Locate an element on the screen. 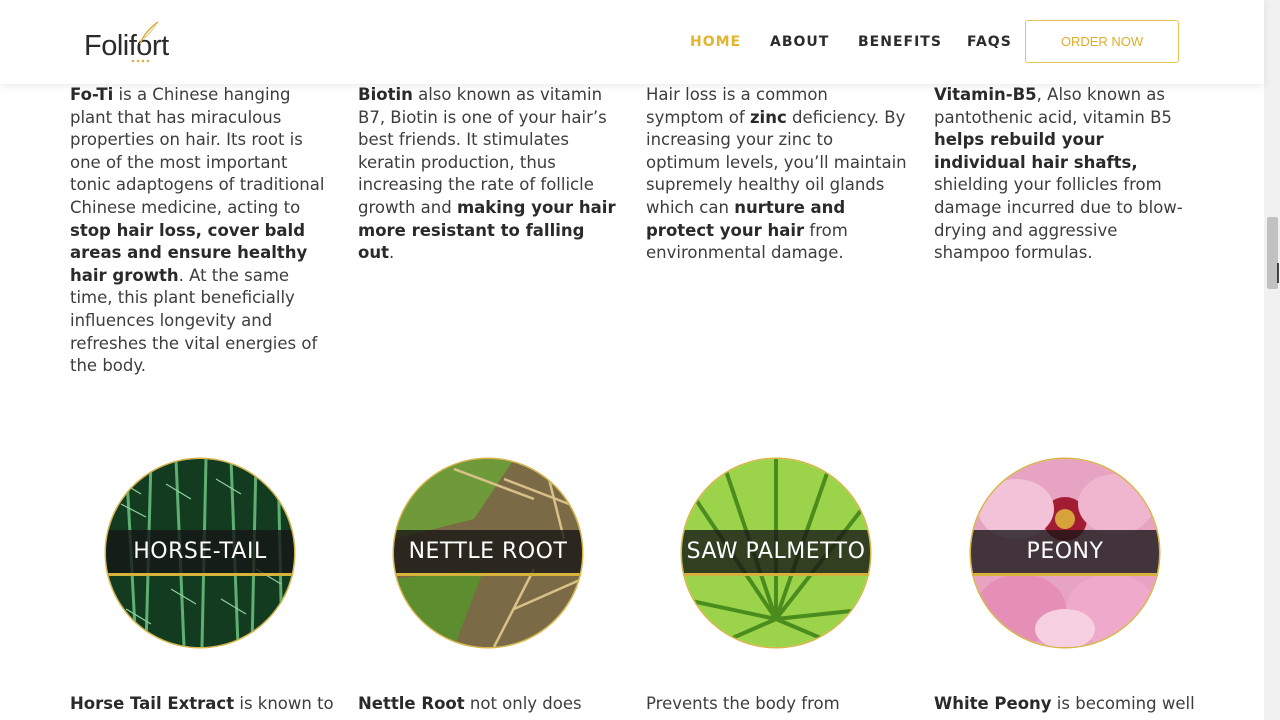 This screenshot has width=1280, height=720. horsetail-image: HORSE-TAIL is located at coordinates (200, 553).